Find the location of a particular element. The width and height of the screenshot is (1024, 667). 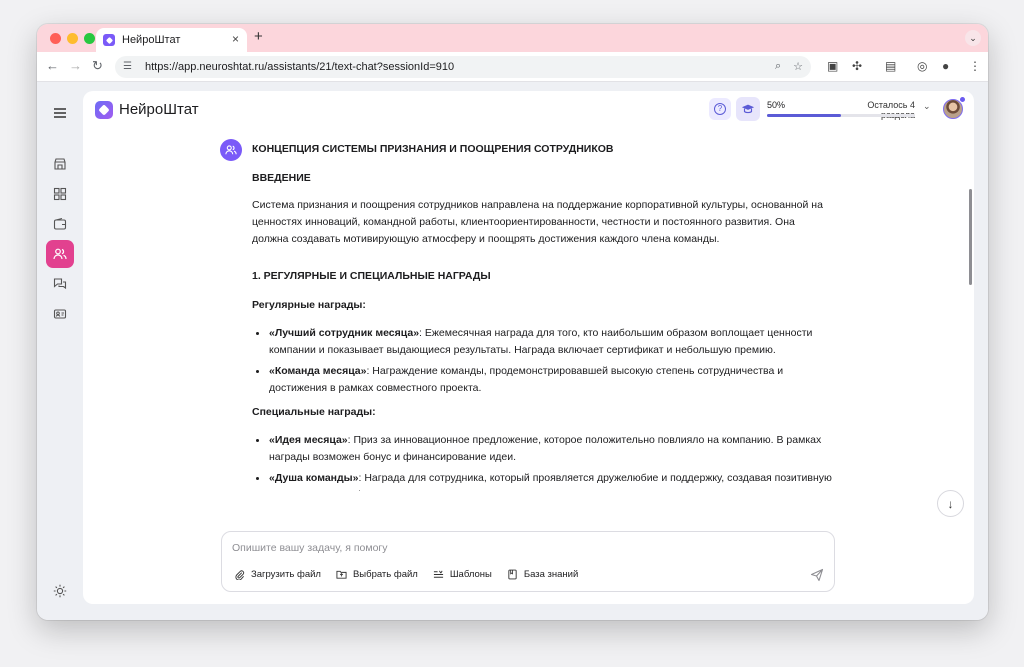

notification-dot is located at coordinates (962, 99).